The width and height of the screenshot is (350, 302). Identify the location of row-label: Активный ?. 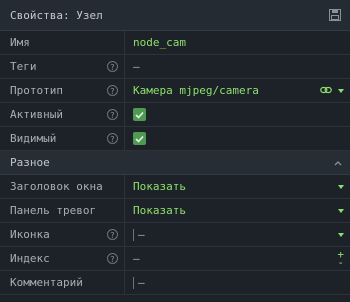
(62, 114).